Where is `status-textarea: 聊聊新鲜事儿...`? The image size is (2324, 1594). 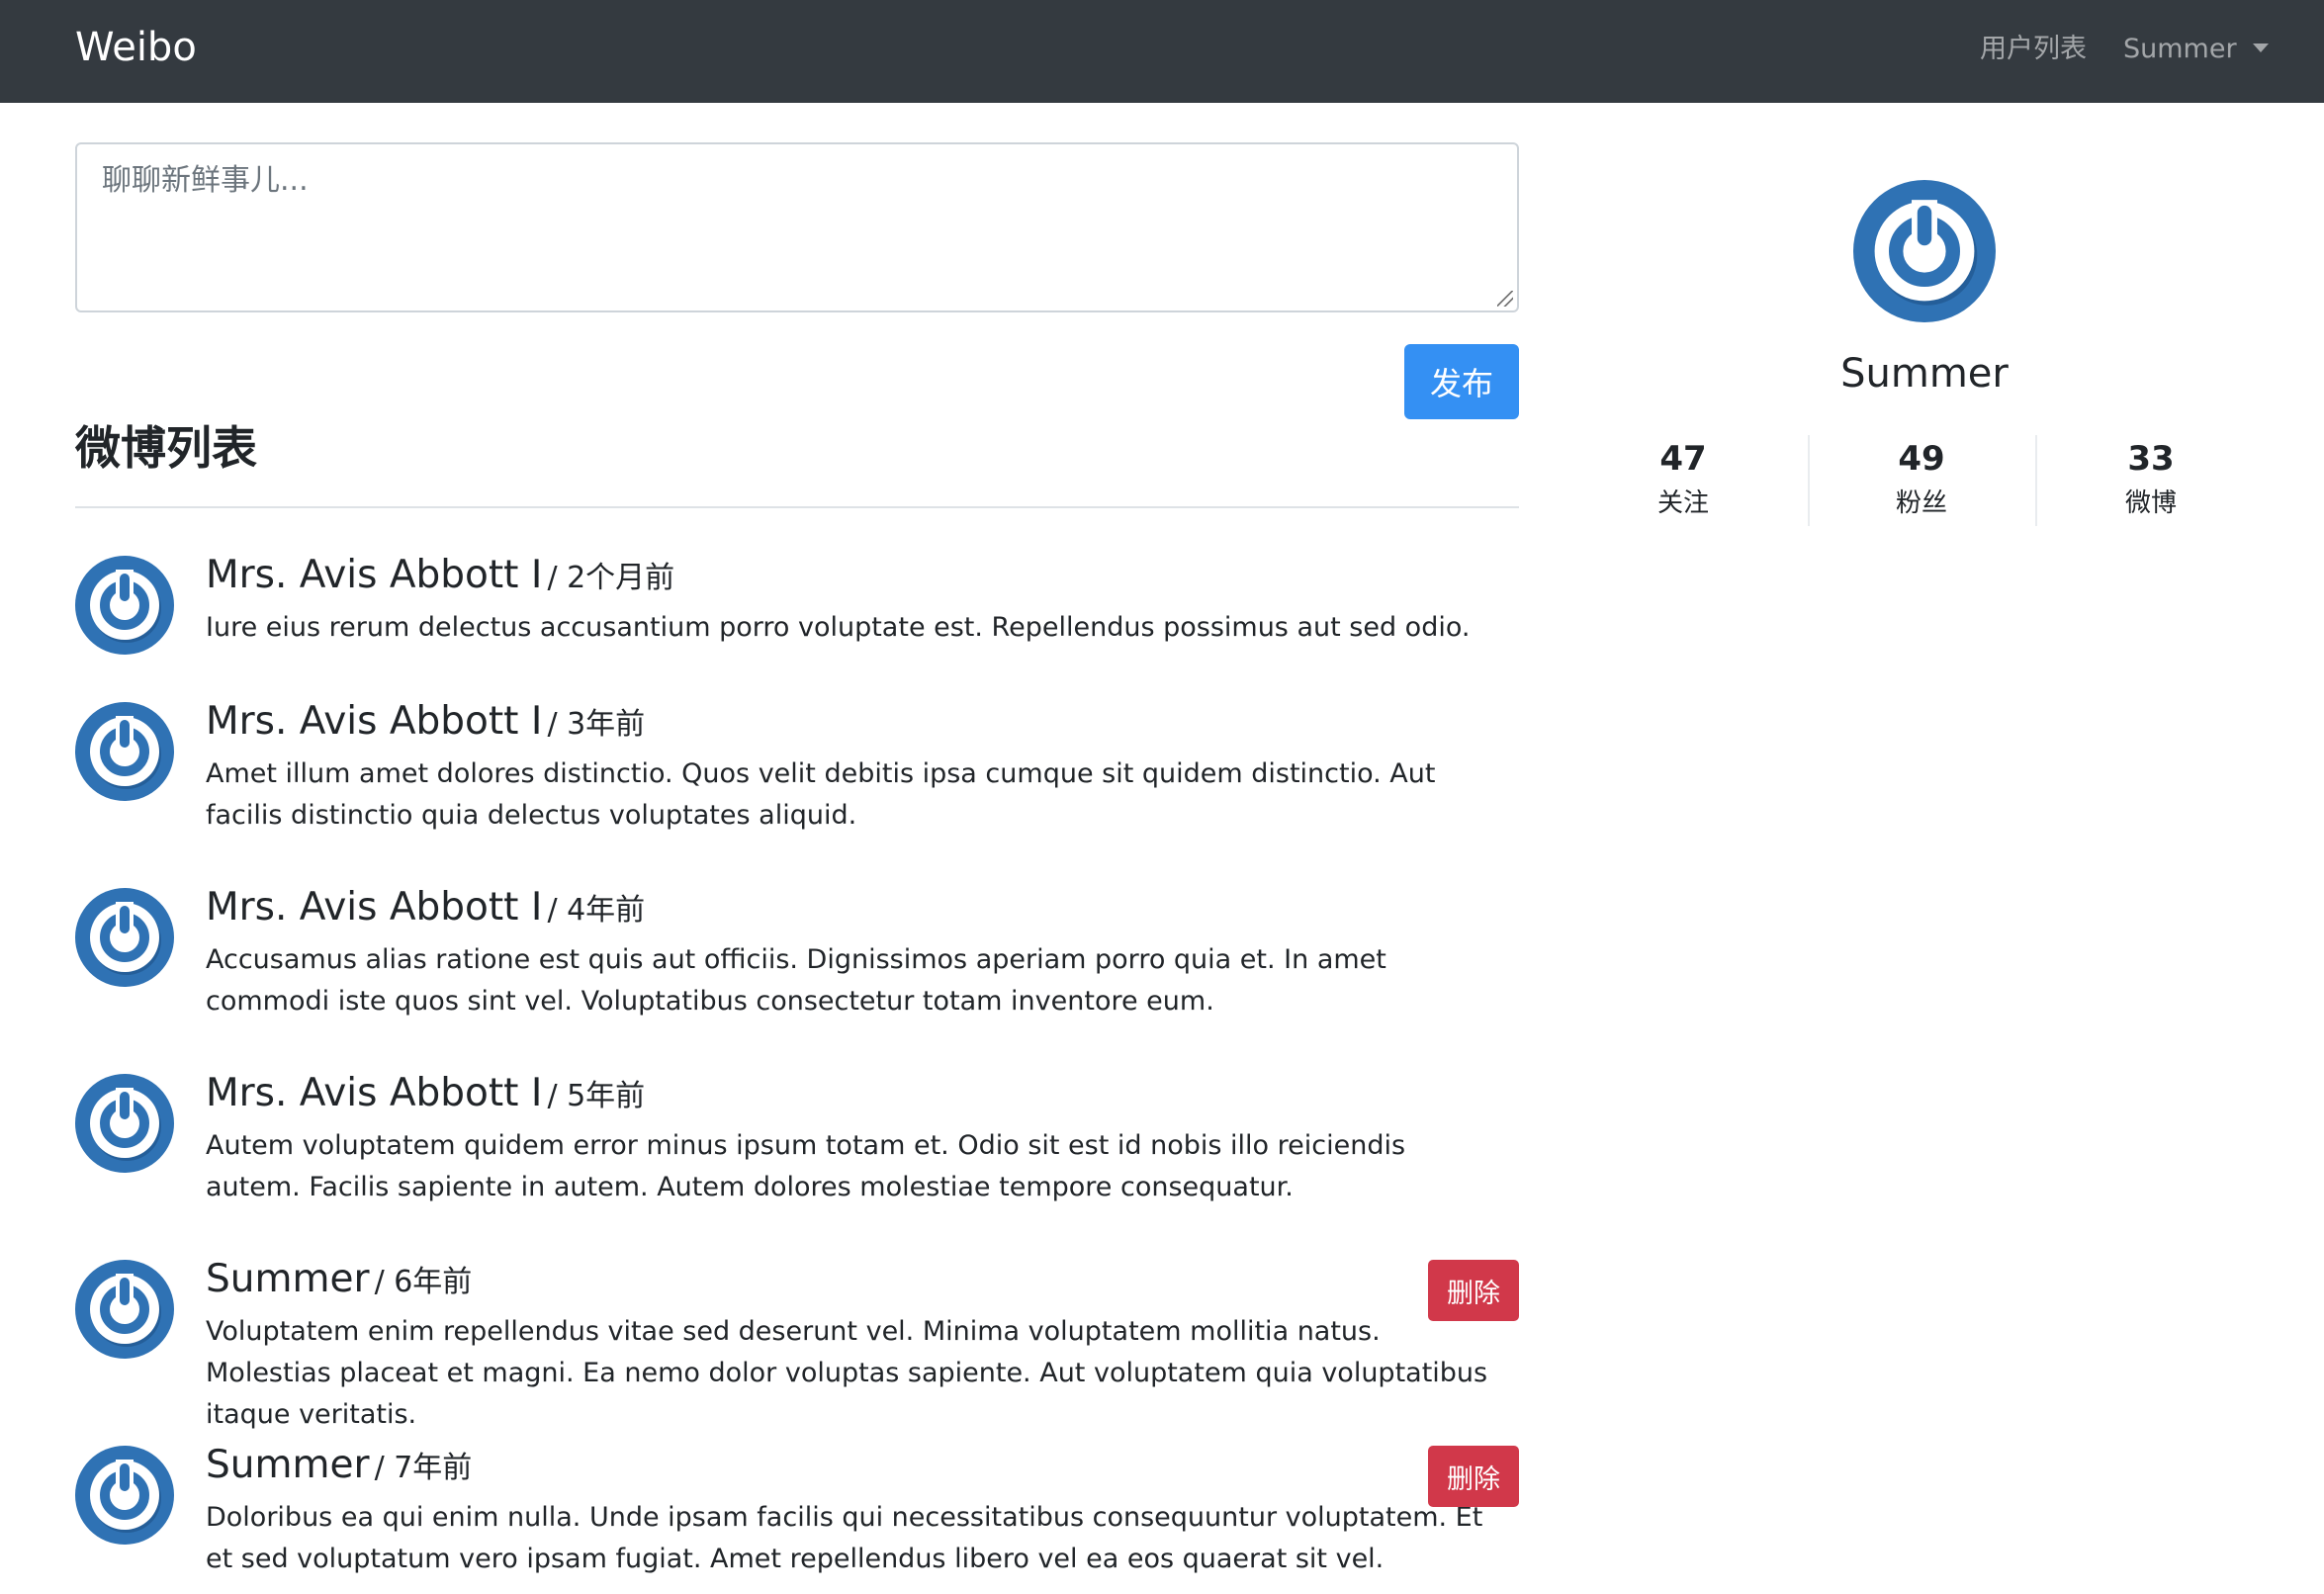 status-textarea: 聊聊新鲜事儿... is located at coordinates (797, 227).